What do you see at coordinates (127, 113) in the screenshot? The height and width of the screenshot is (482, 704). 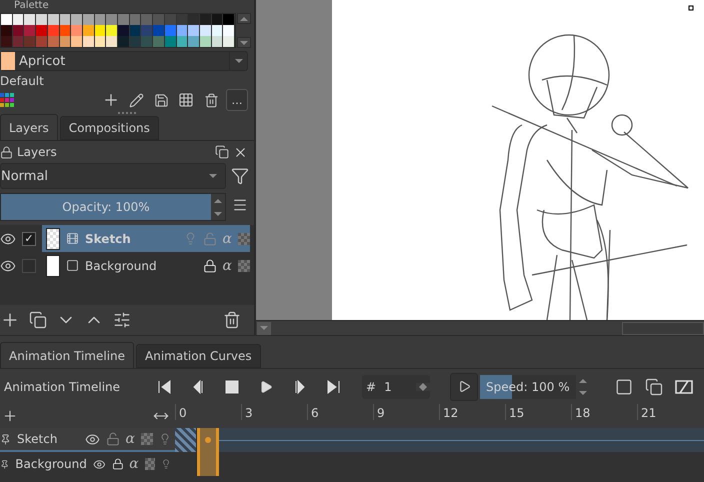 I see `drag-handle` at bounding box center [127, 113].